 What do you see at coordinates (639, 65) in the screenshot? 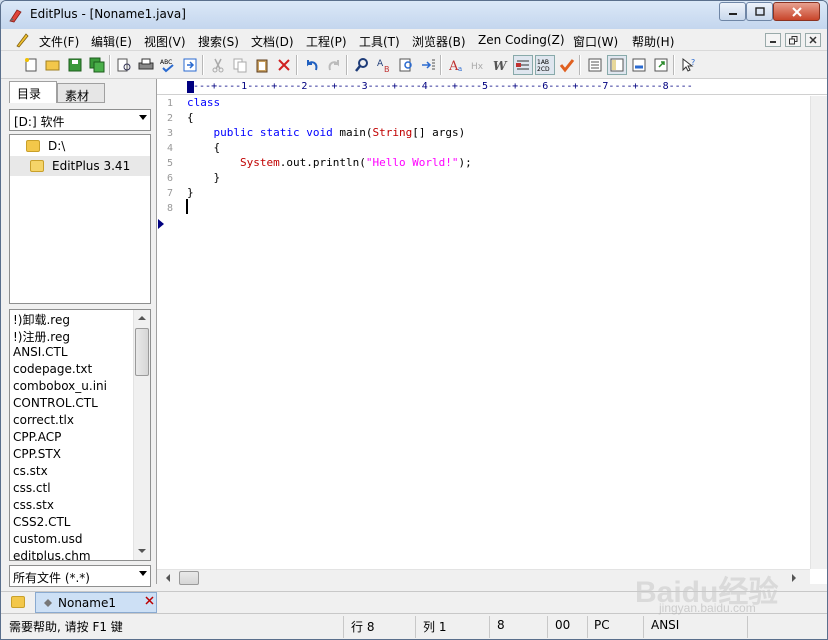
I see `output-window-button` at bounding box center [639, 65].